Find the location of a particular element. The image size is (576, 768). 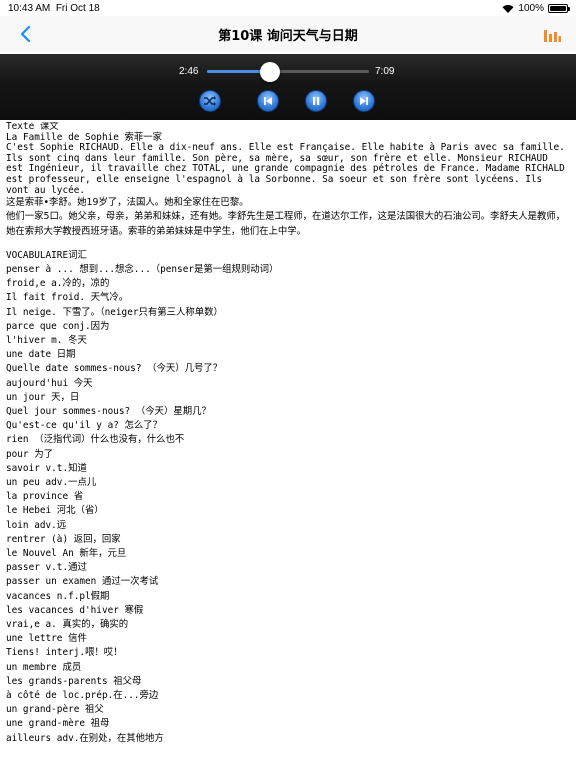

battery-fill is located at coordinates (558, 8).